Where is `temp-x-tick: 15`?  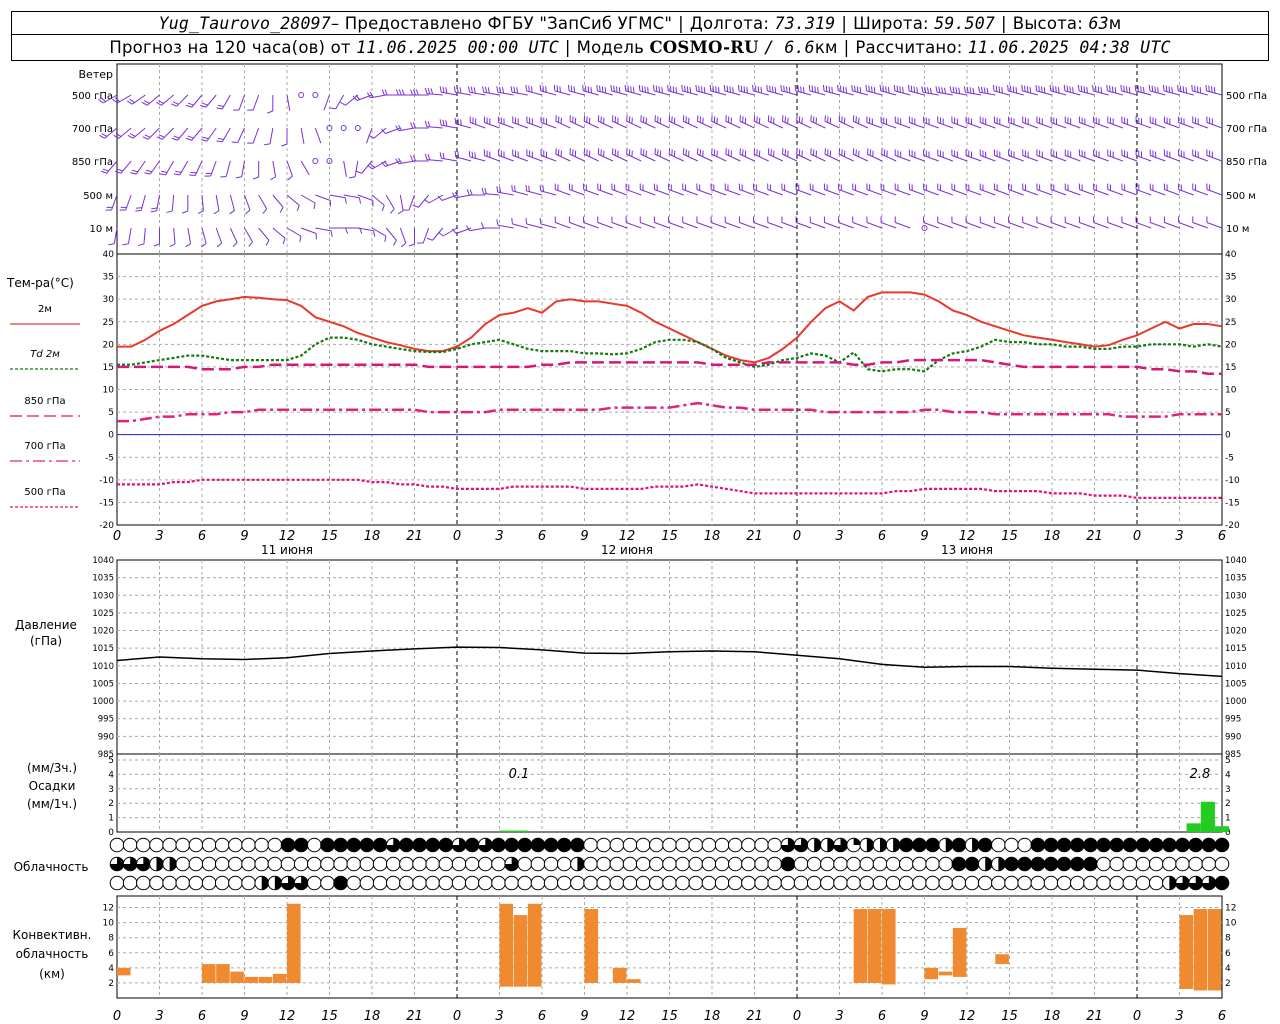 temp-x-tick: 15 is located at coordinates (1009, 536).